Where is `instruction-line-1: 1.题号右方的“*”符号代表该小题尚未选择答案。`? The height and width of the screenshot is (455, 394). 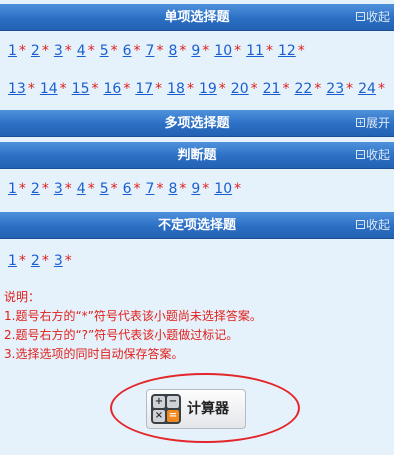
instruction-line-1: 1.题号右方的“*”符号代表该小题尚未选择答案。 is located at coordinates (133, 316).